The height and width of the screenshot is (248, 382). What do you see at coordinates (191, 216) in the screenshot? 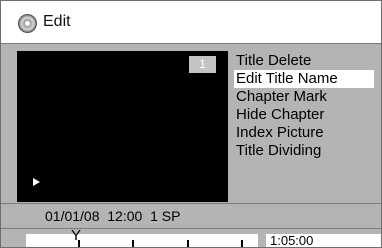
I see `recording-info-bar: 01/01/08 12:00 1 SP` at bounding box center [191, 216].